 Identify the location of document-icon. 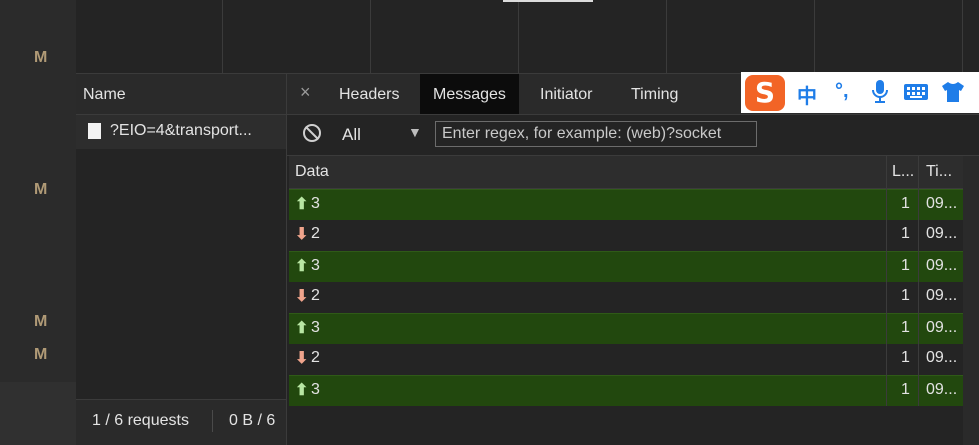
(94, 131).